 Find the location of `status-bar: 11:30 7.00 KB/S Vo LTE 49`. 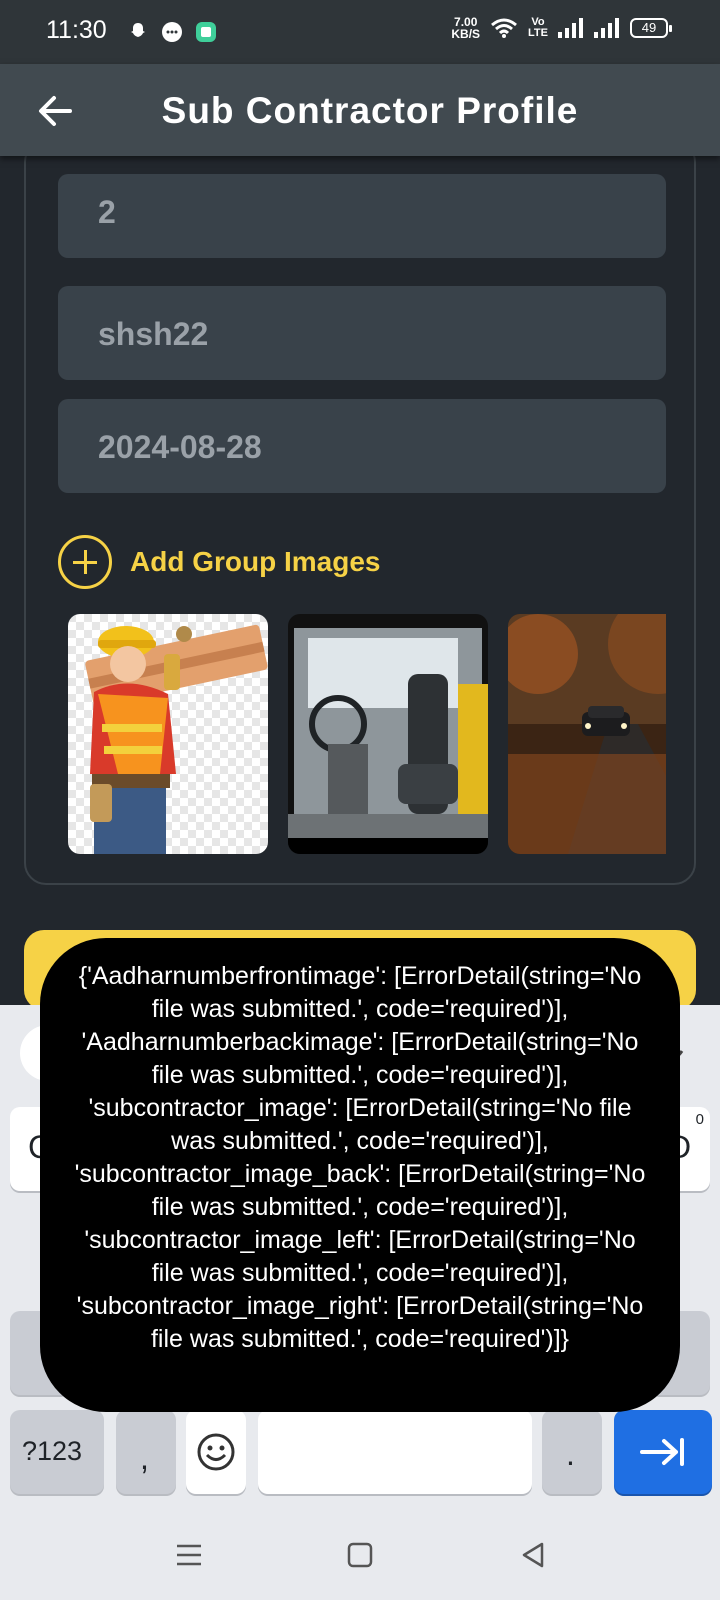

status-bar: 11:30 7.00 KB/S Vo LTE 49 is located at coordinates (360, 32).